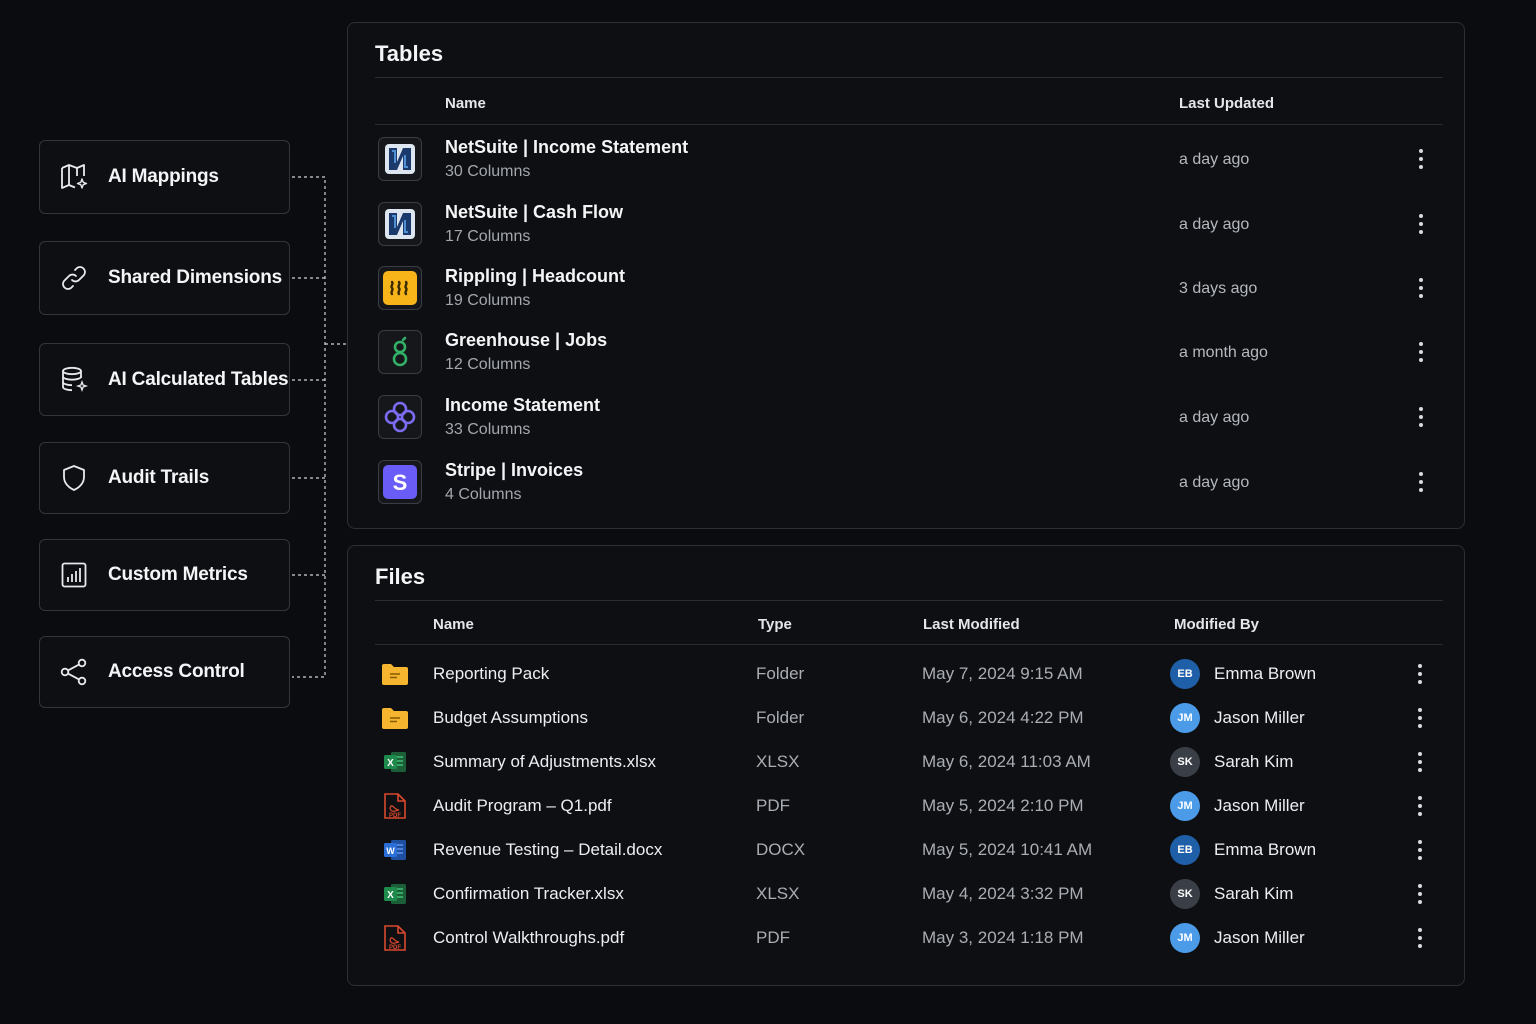 This screenshot has height=1024, width=1536. What do you see at coordinates (74, 380) in the screenshot?
I see `database-sparkle-icon` at bounding box center [74, 380].